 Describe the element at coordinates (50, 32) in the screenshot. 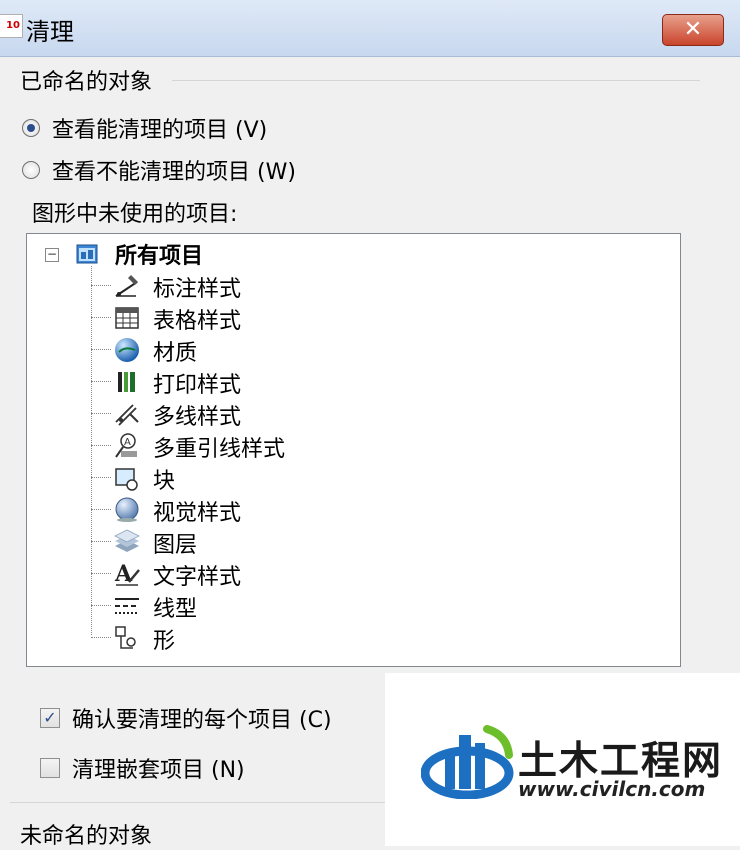

I see `window-title: 清理` at that location.